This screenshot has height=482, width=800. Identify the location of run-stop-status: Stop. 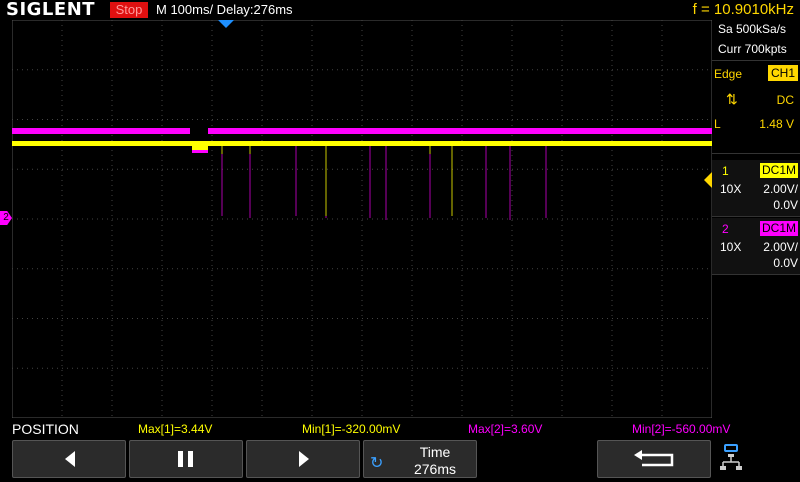
(129, 10).